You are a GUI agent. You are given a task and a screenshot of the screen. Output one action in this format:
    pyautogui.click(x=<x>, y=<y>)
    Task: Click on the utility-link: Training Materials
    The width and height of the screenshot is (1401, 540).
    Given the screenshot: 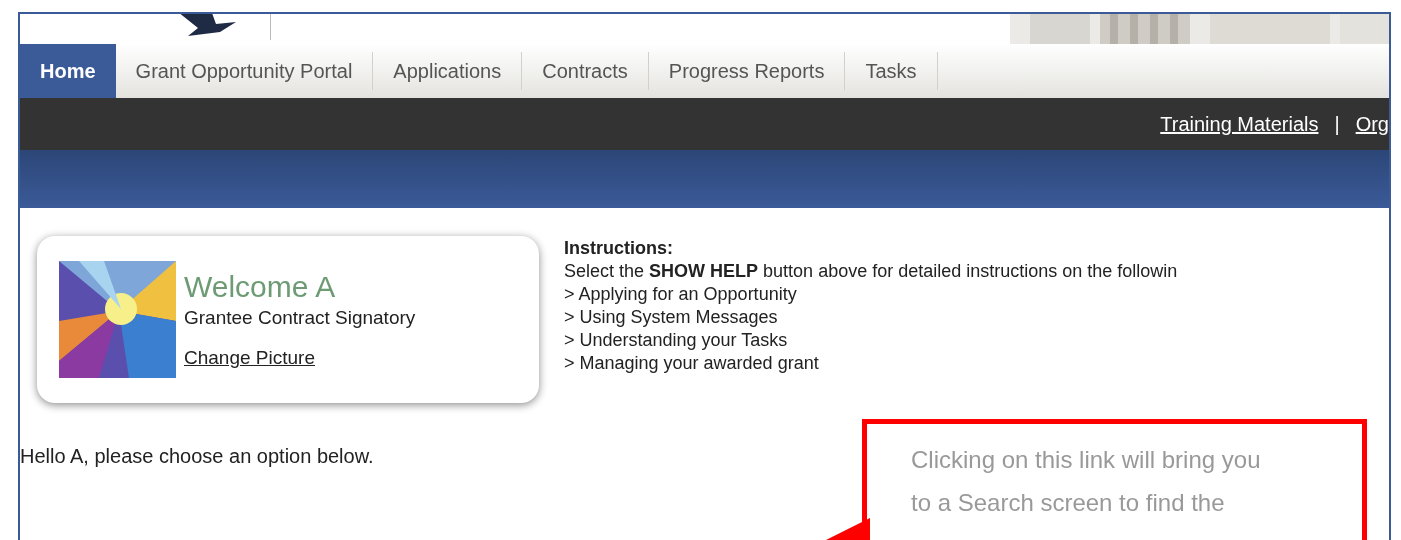 What is the action you would take?
    pyautogui.click(x=1239, y=124)
    